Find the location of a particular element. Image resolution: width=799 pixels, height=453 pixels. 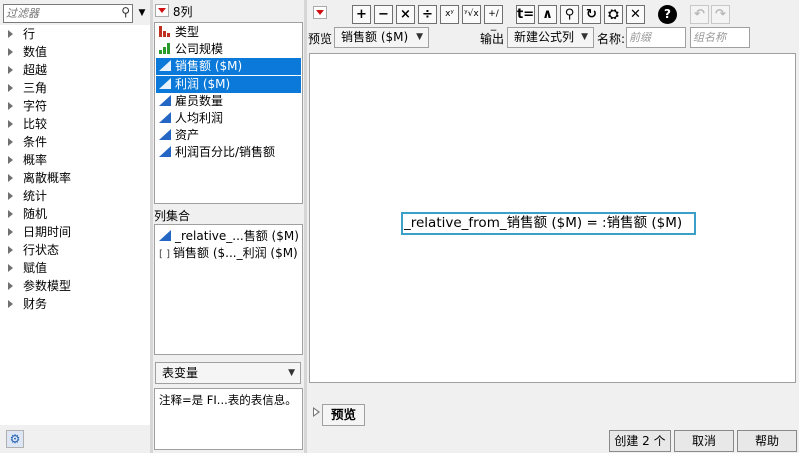

up-caret-icon: ∧ is located at coordinates (547, 14).